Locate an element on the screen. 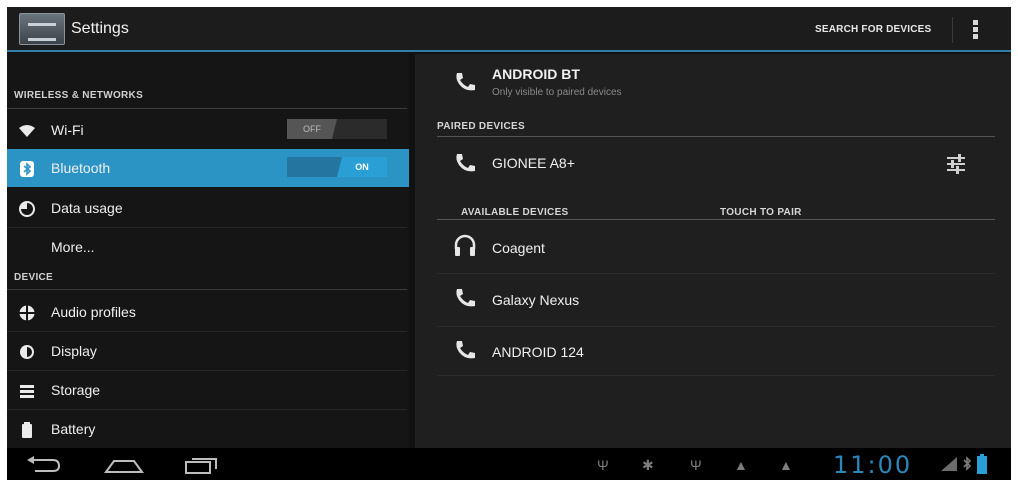  settings-item-label: Storage is located at coordinates (76, 390).